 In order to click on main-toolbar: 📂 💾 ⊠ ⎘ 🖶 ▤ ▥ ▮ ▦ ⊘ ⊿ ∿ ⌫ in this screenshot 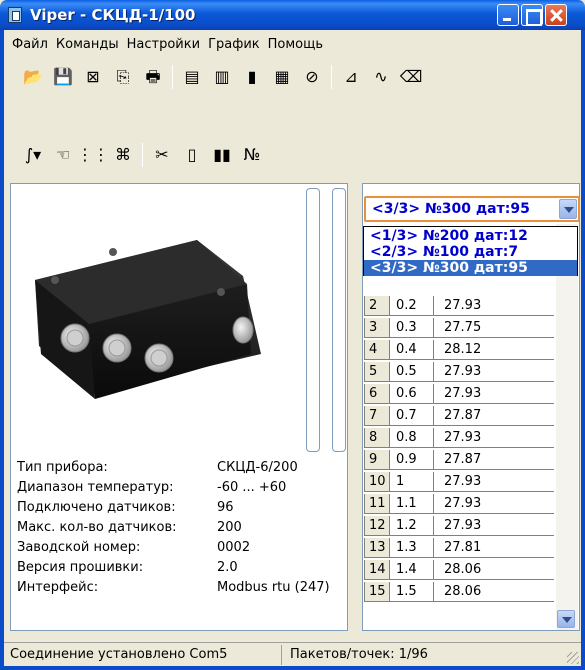, I will do `click(292, 77)`.